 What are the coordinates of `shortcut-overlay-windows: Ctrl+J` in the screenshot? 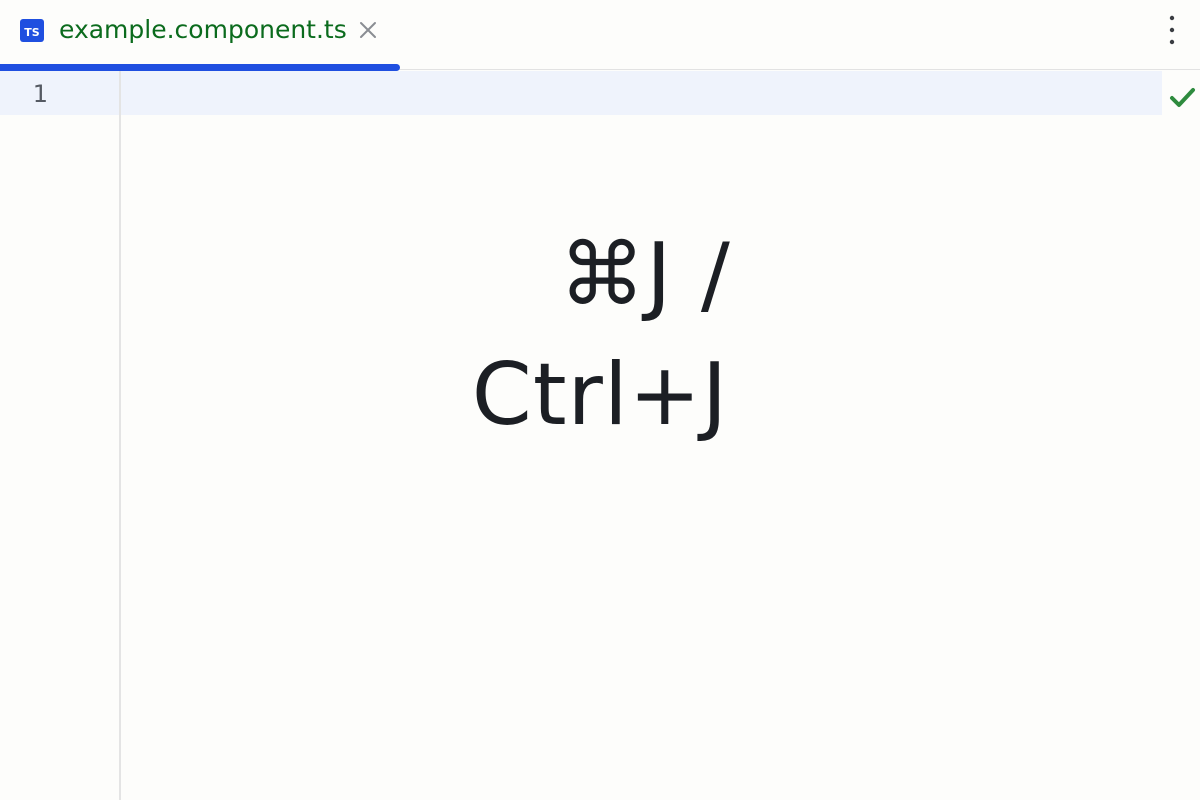 It's located at (600, 395).